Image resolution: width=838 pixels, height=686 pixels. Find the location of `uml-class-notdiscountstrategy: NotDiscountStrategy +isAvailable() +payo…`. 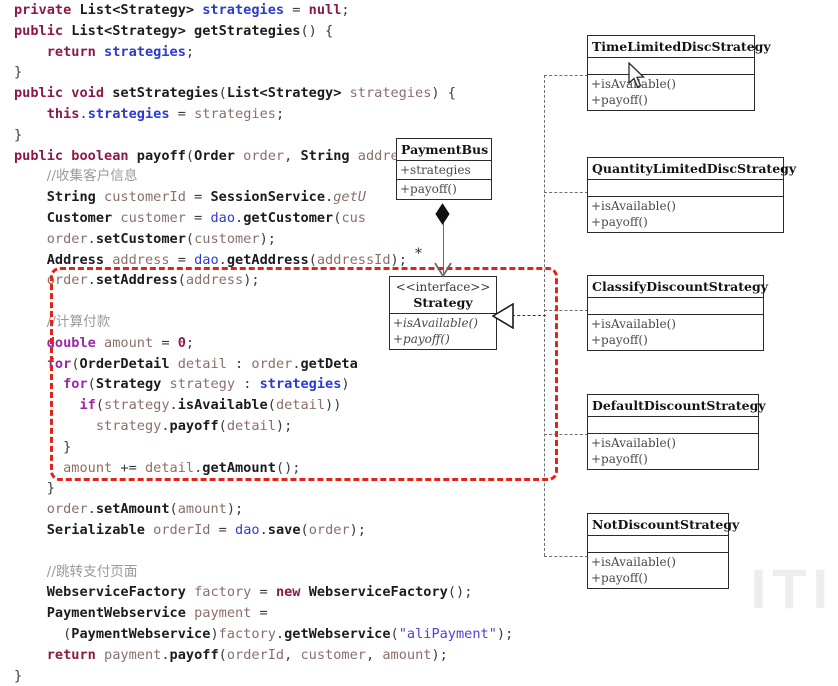

uml-class-notdiscountstrategy: NotDiscountStrategy +isAvailable() +payo… is located at coordinates (658, 551).